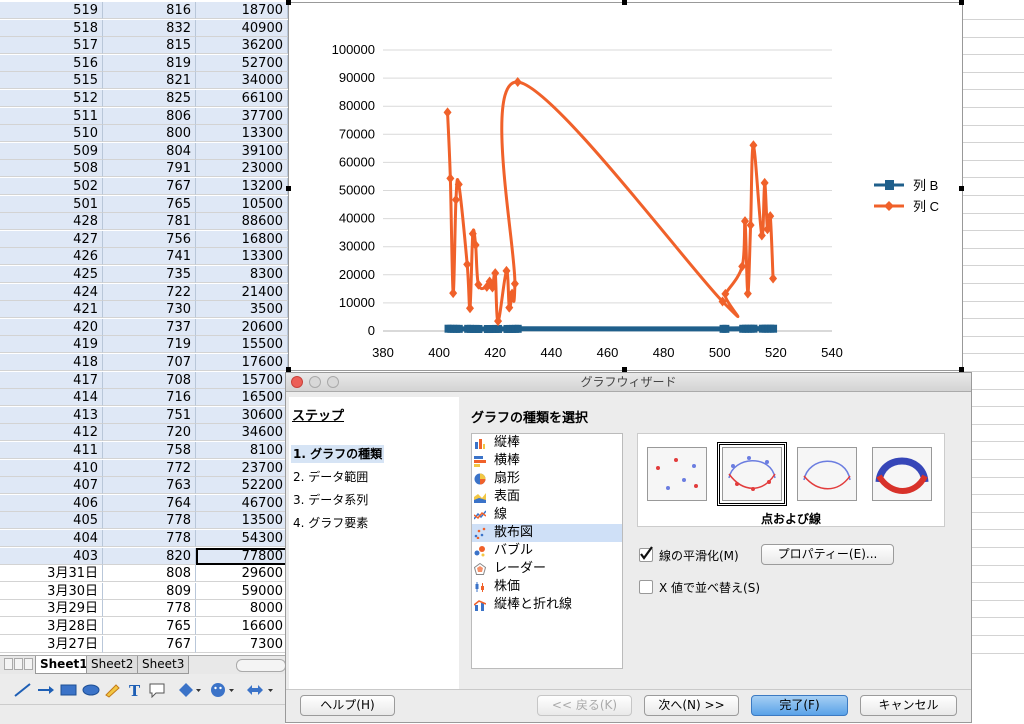  I want to click on table-cell: 13200, so click(242, 186).